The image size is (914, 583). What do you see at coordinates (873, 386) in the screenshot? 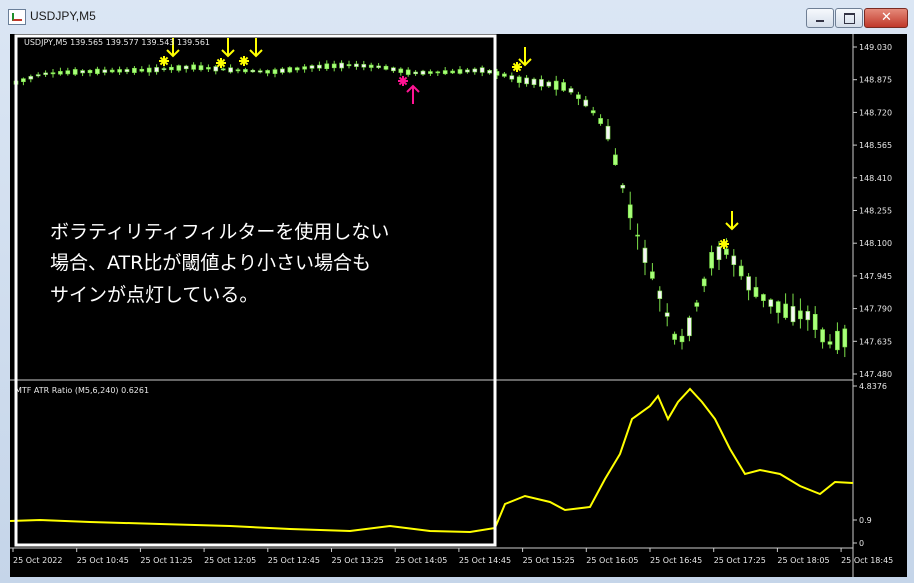
I see `atr-tick-label: 4.8376` at bounding box center [873, 386].